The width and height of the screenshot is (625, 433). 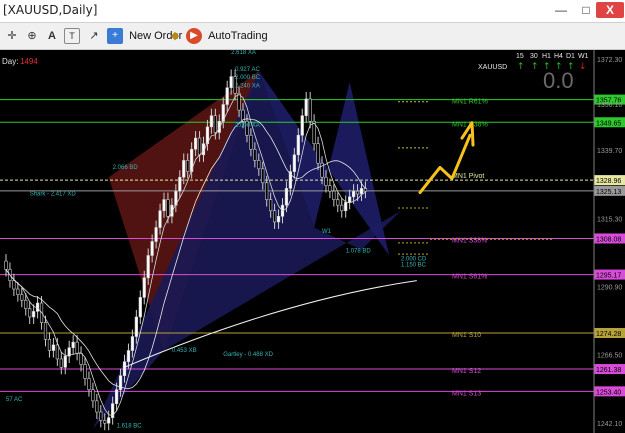 I want to click on price-badge-label: 1253.40, so click(x=608, y=392).